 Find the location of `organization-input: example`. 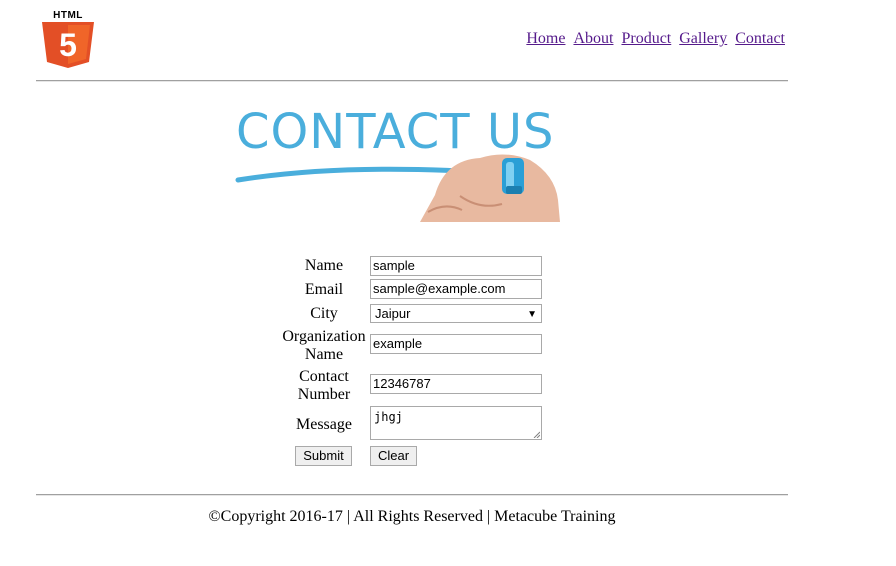

organization-input: example is located at coordinates (456, 344).